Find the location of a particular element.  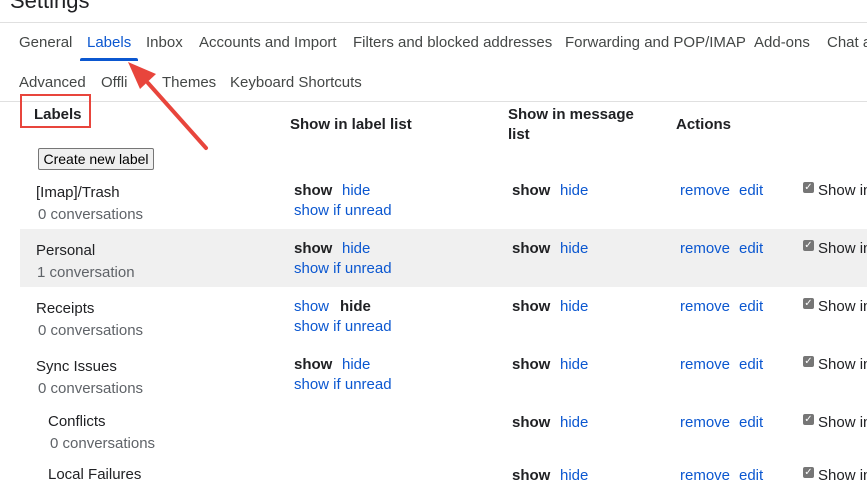

tab-add-ons: Add-ons is located at coordinates (782, 42).